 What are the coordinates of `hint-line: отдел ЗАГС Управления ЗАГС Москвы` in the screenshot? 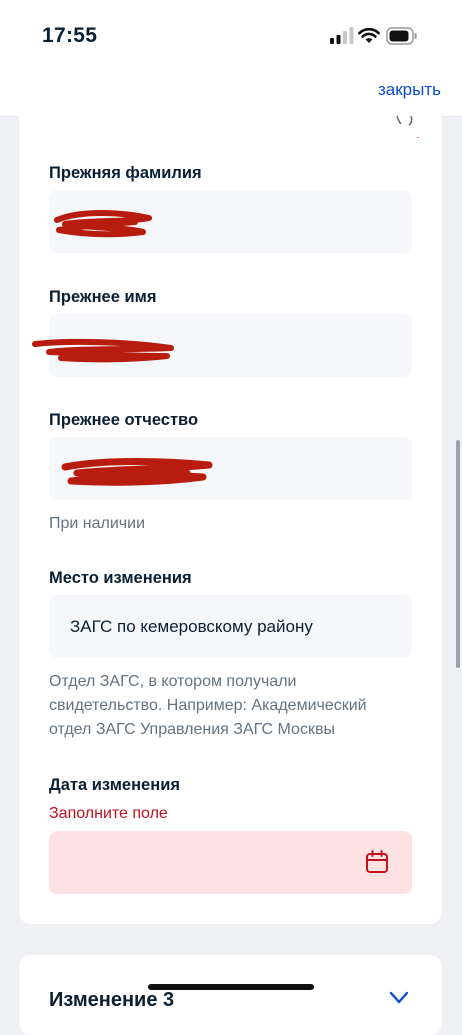 It's located at (192, 729).